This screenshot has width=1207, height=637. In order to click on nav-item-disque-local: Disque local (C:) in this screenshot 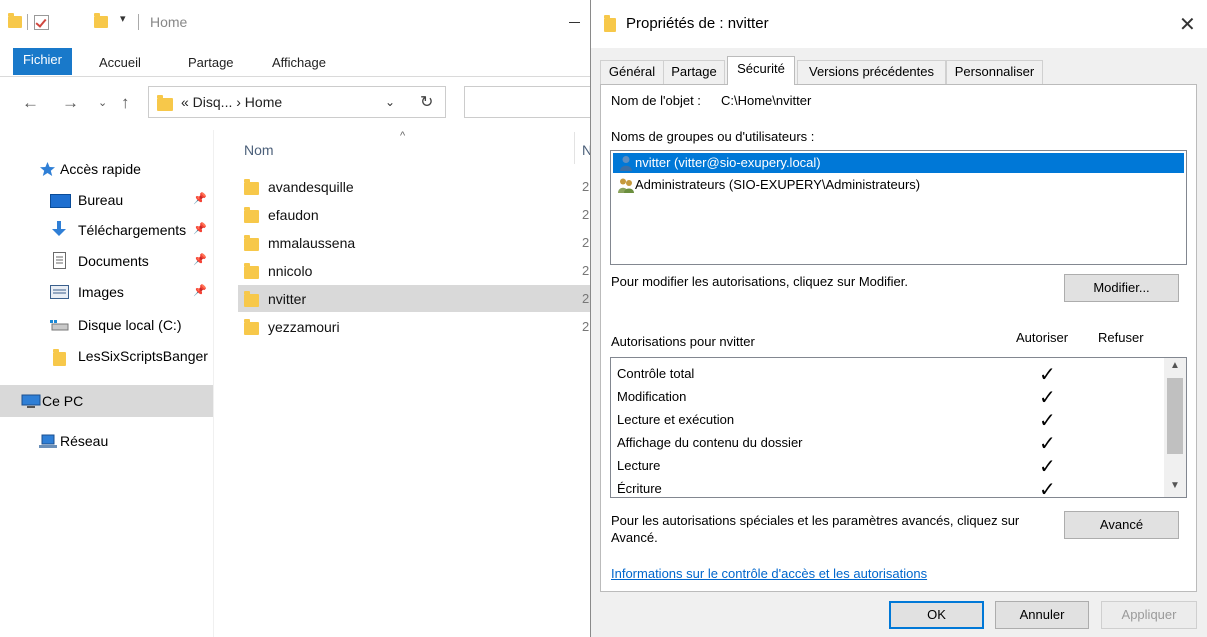, I will do `click(106, 325)`.